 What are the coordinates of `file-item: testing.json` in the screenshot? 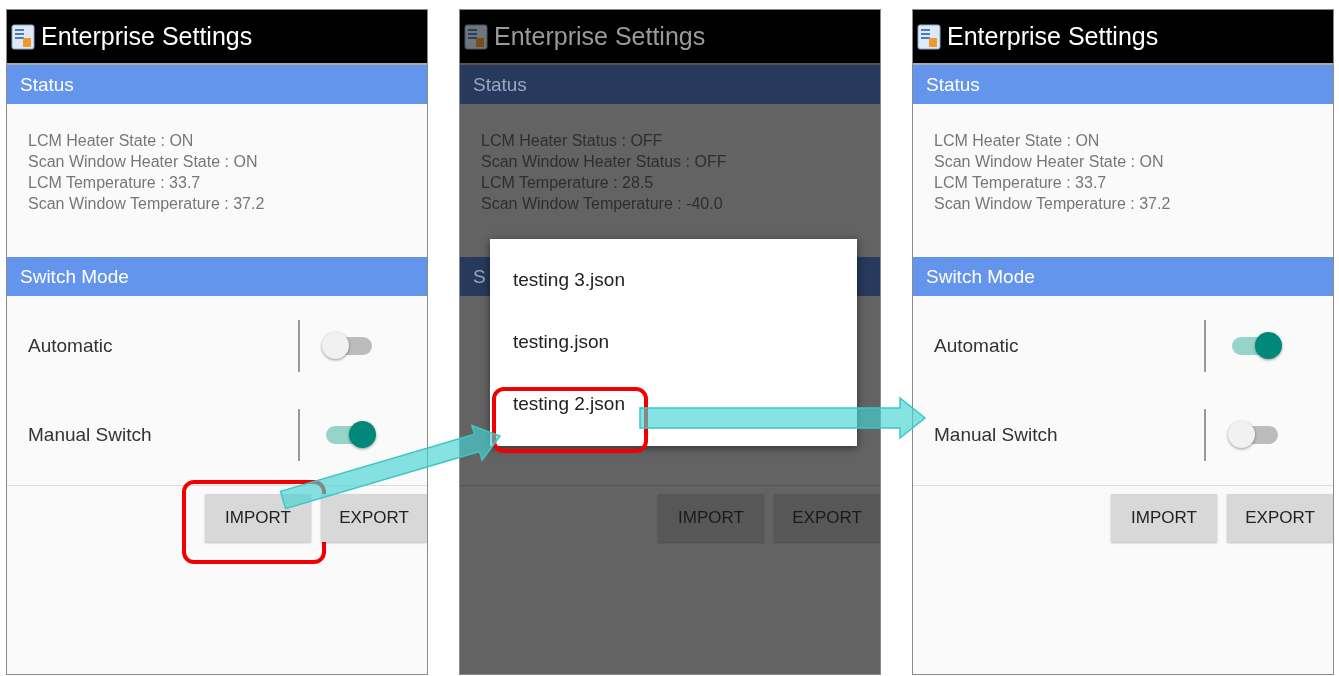 It's located at (561, 342).